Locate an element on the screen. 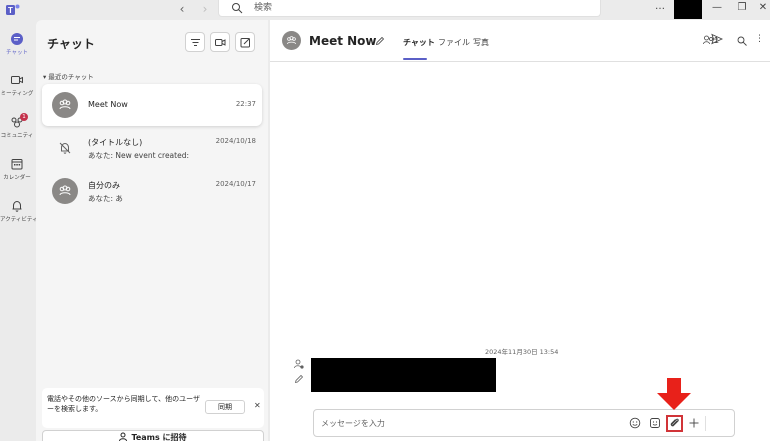 Image resolution: width=770 pixels, height=441 pixels. app-rail: チャット ミーティング 1 コミュニティ カレンダー アクティビティ is located at coordinates (19, 230).